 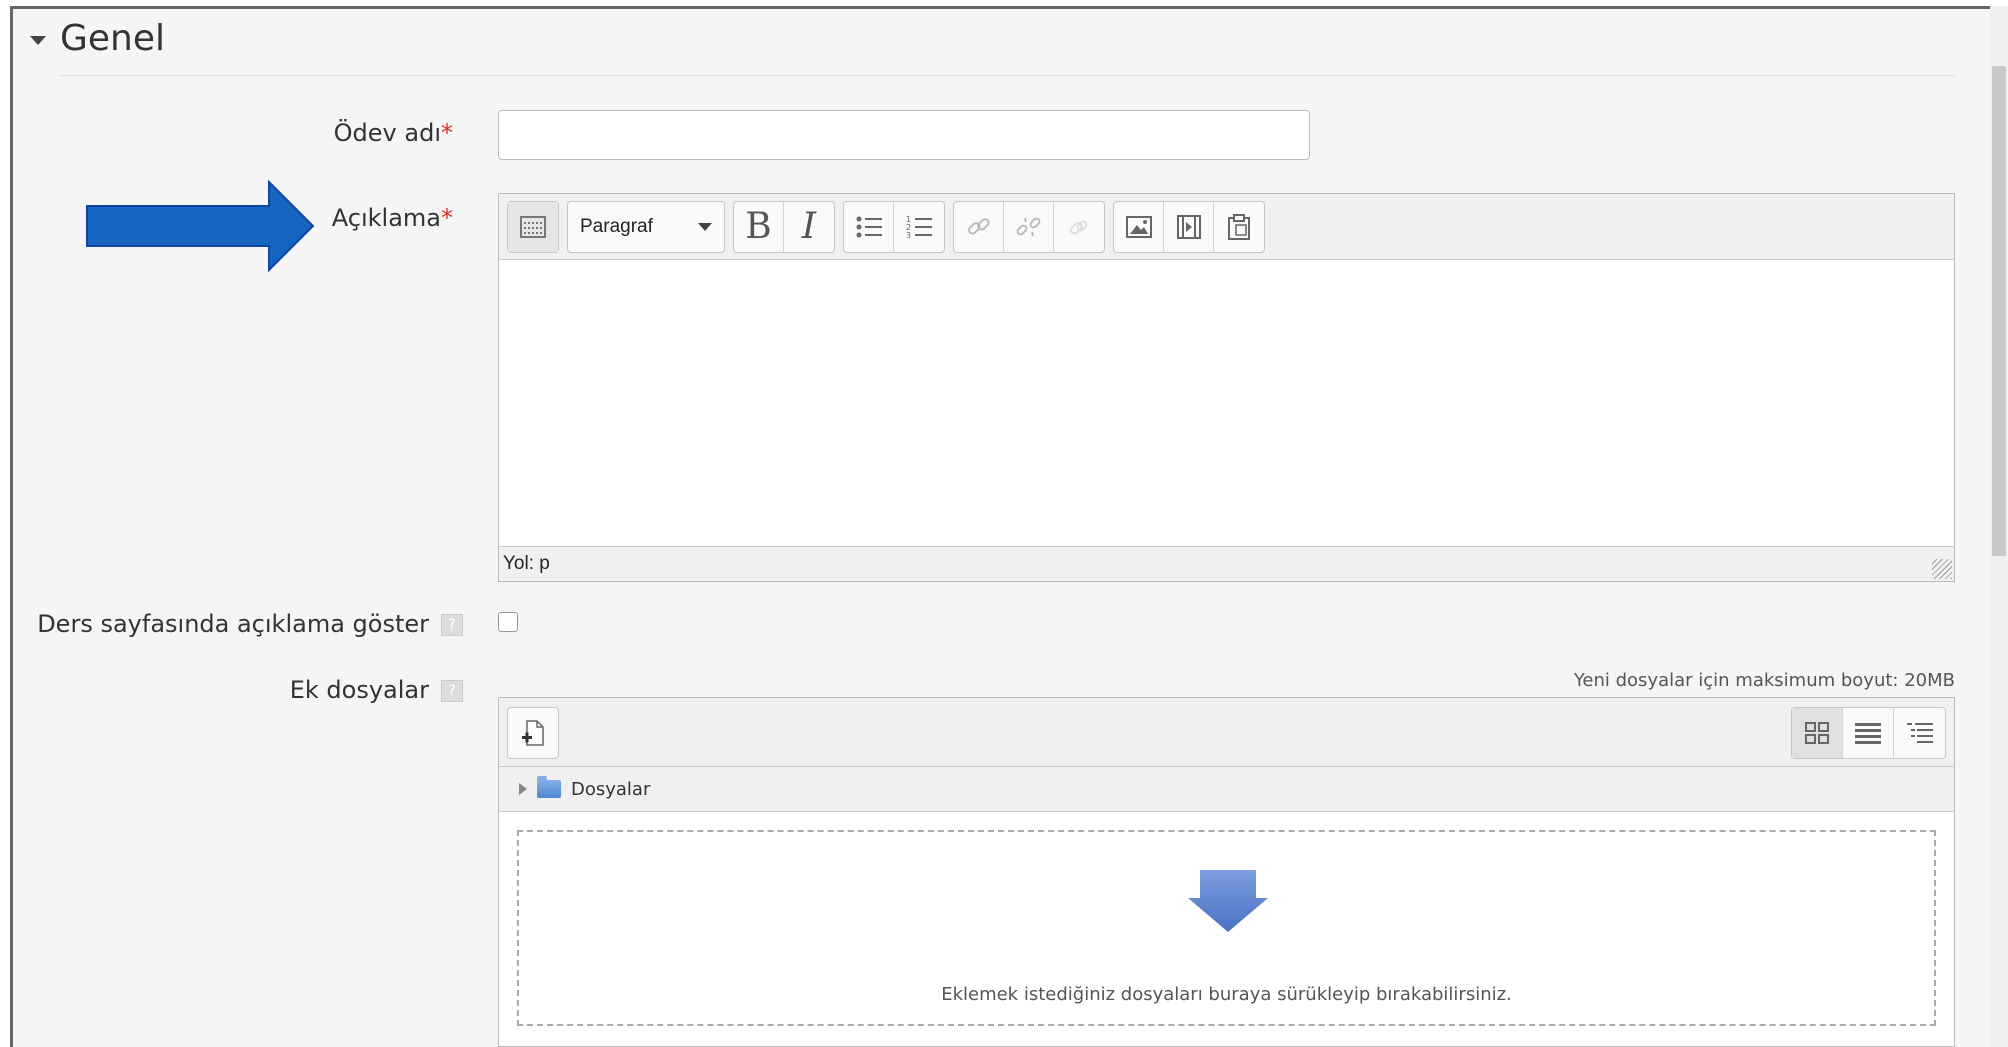 I want to click on media-icon, so click(x=1188, y=226).